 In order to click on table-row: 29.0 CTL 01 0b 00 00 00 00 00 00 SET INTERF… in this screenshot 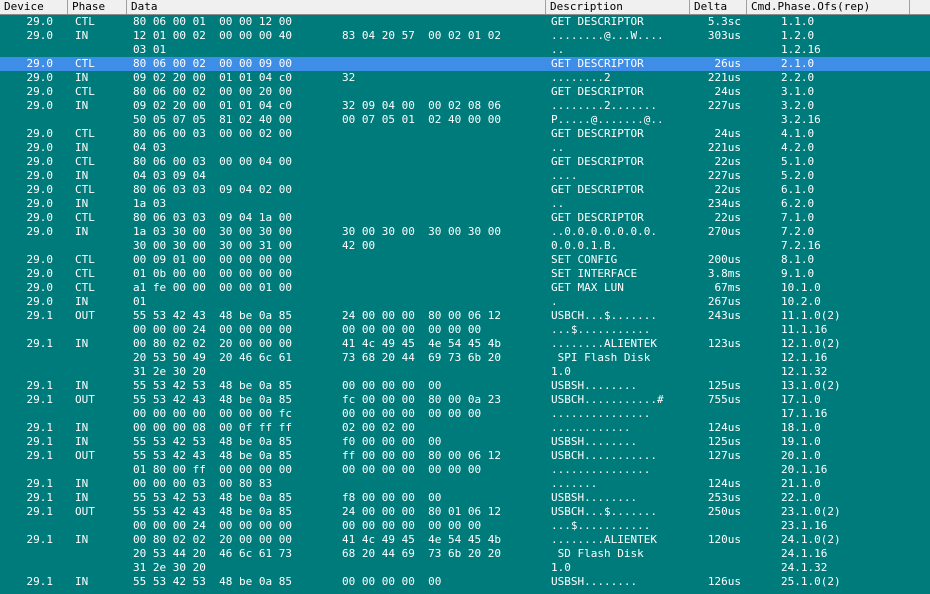, I will do `click(465, 274)`.